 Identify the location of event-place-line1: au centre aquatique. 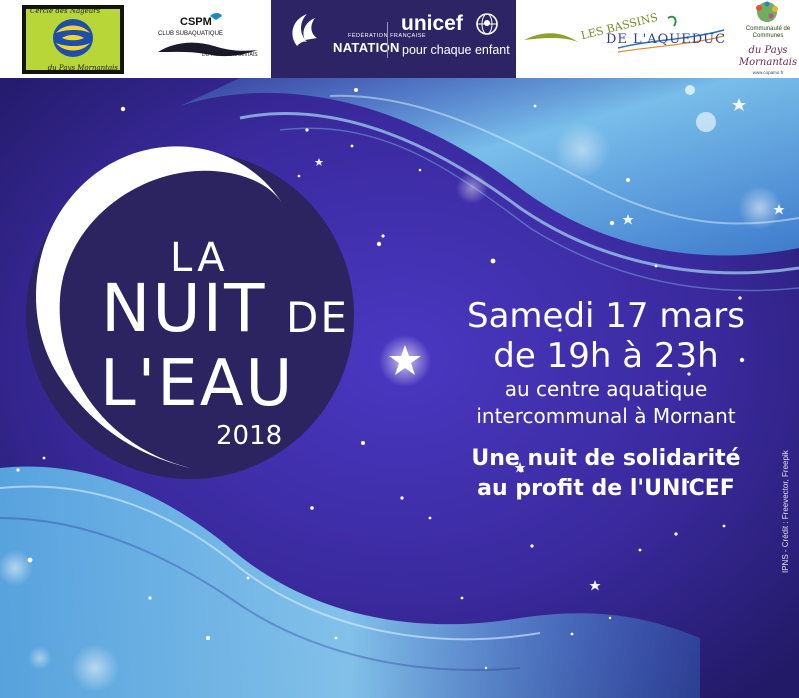
(606, 389).